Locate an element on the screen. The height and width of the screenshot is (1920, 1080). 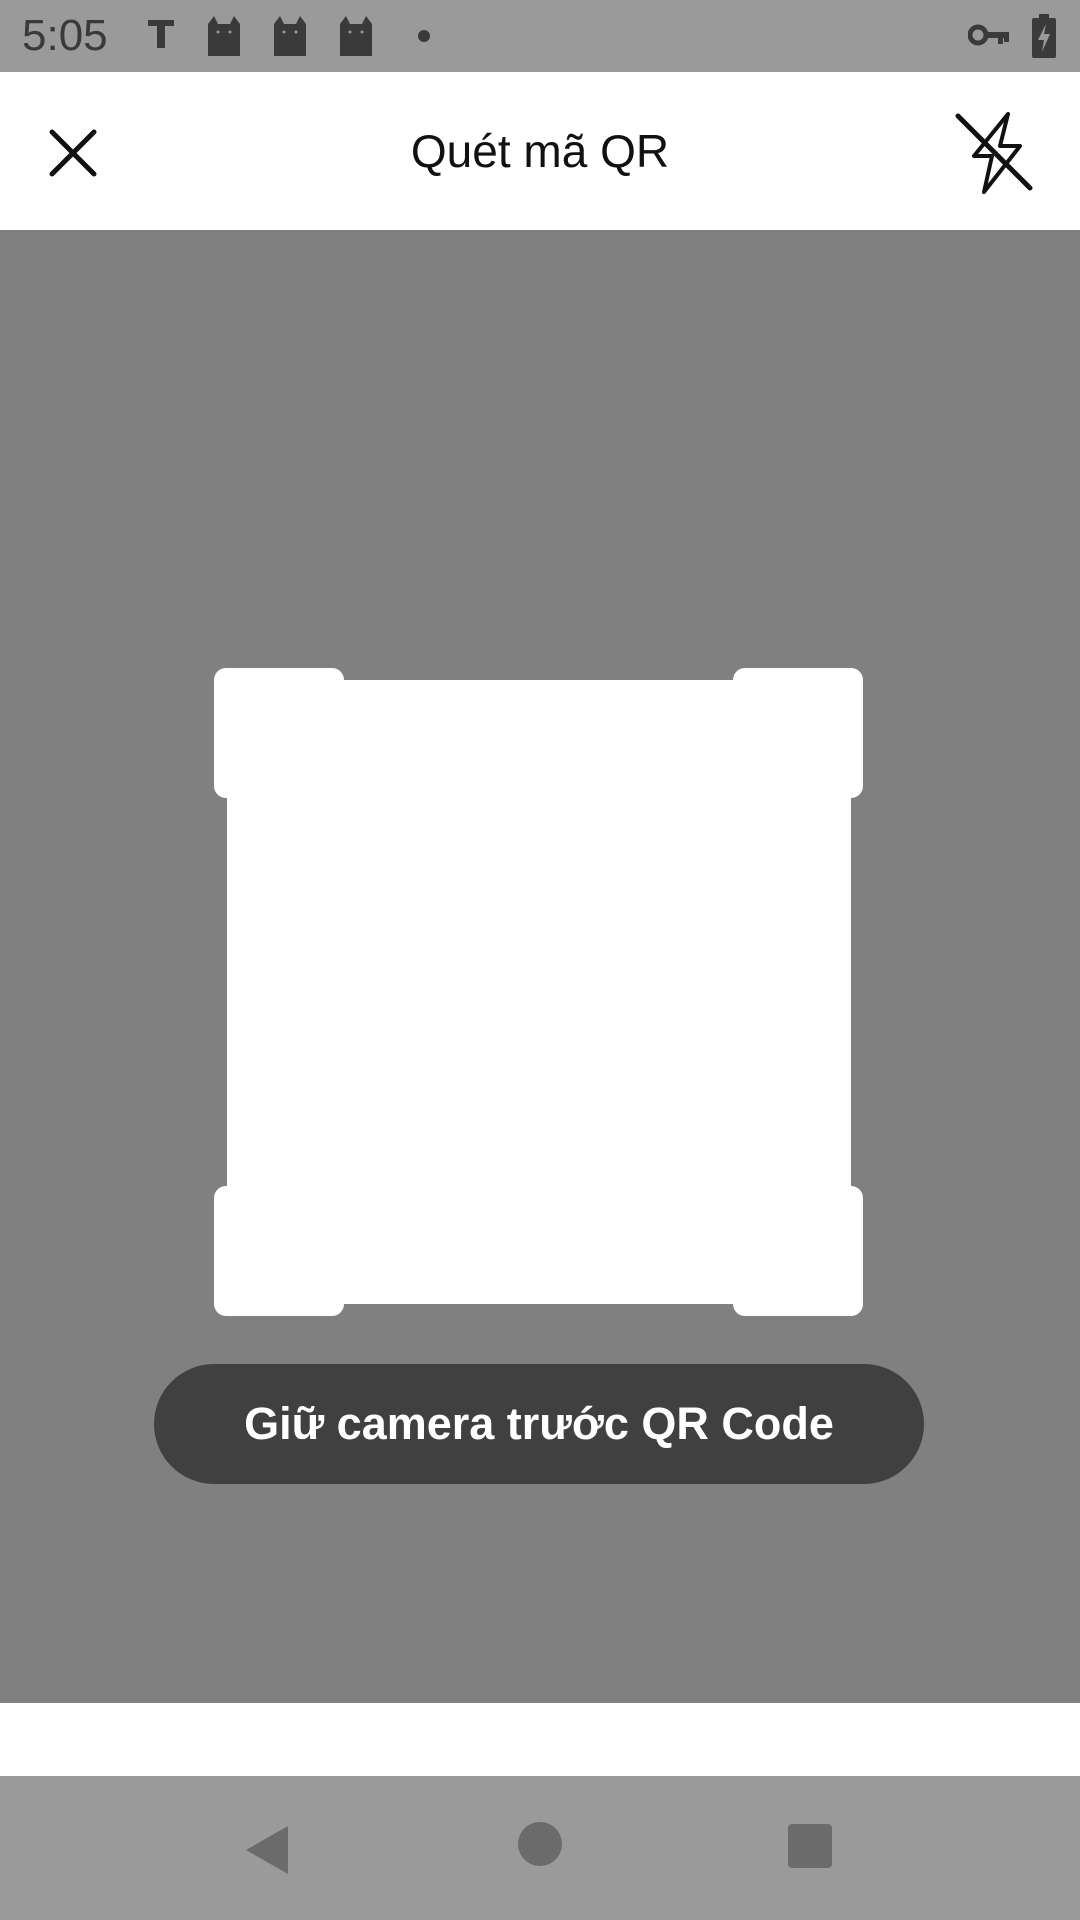
bottom-panel is located at coordinates (540, 1739).